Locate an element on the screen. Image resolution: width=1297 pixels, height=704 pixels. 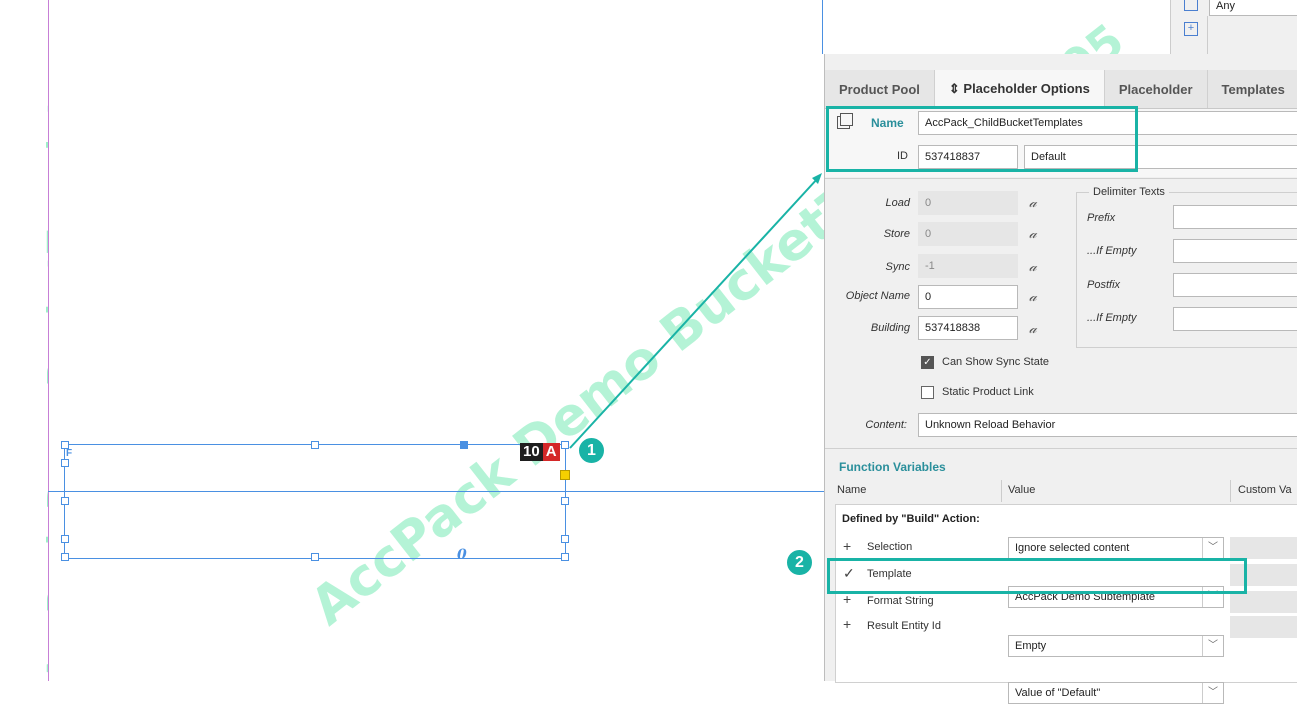
bracket-icon is located at coordinates (1191, 5).